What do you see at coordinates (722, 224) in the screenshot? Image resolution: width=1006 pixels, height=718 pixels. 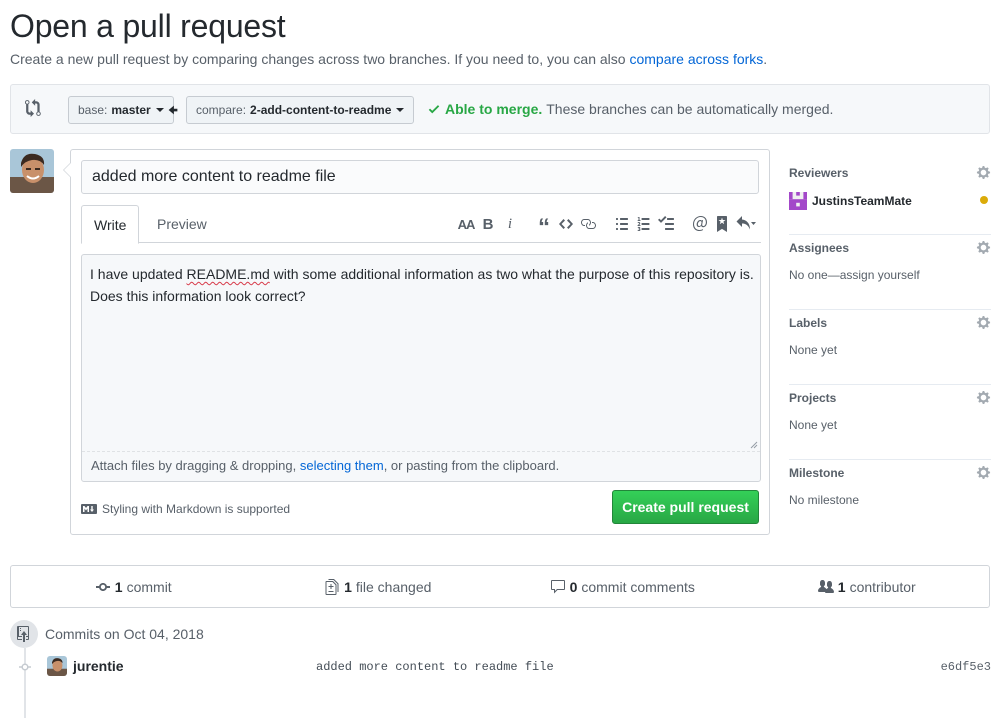 I see `saved-reply-button` at bounding box center [722, 224].